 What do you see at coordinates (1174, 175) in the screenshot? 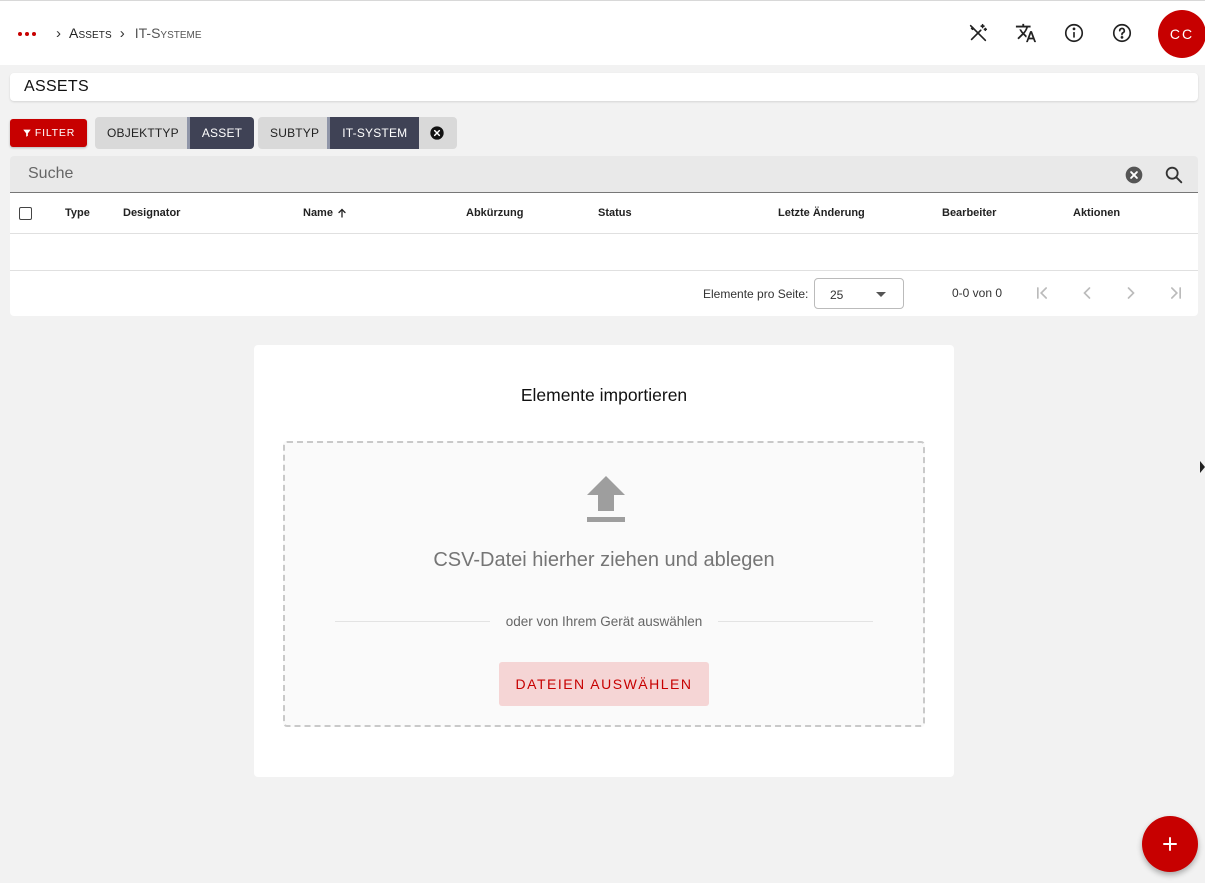
I see `search-icon` at bounding box center [1174, 175].